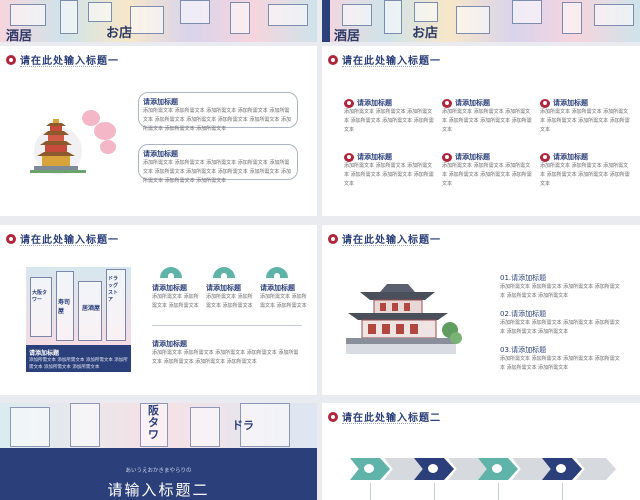  I want to click on shop-sign: 寿司屋, so click(64, 307).